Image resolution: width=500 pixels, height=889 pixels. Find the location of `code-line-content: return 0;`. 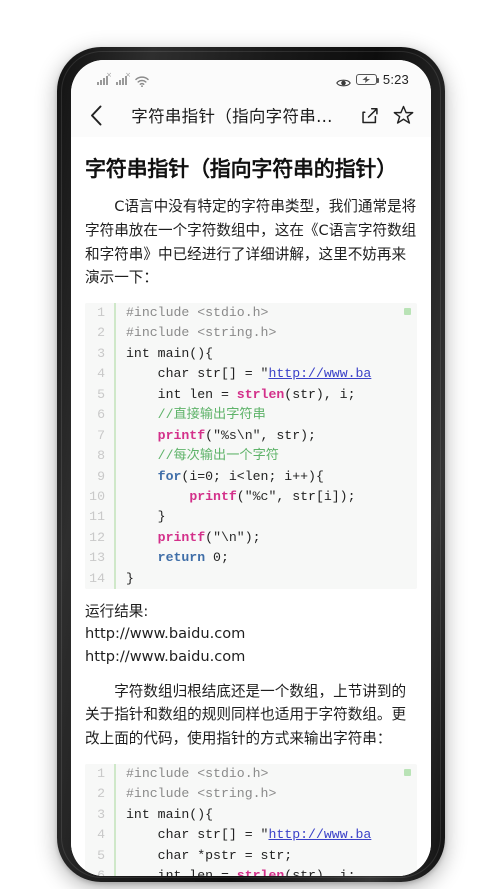

code-line-content: return 0; is located at coordinates (266, 558).